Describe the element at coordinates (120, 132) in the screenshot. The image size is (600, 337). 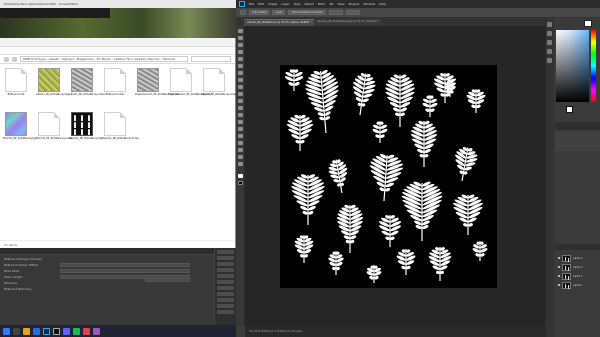
I see `file-item: Opacity_8K_RoltaNucay.index` at that location.